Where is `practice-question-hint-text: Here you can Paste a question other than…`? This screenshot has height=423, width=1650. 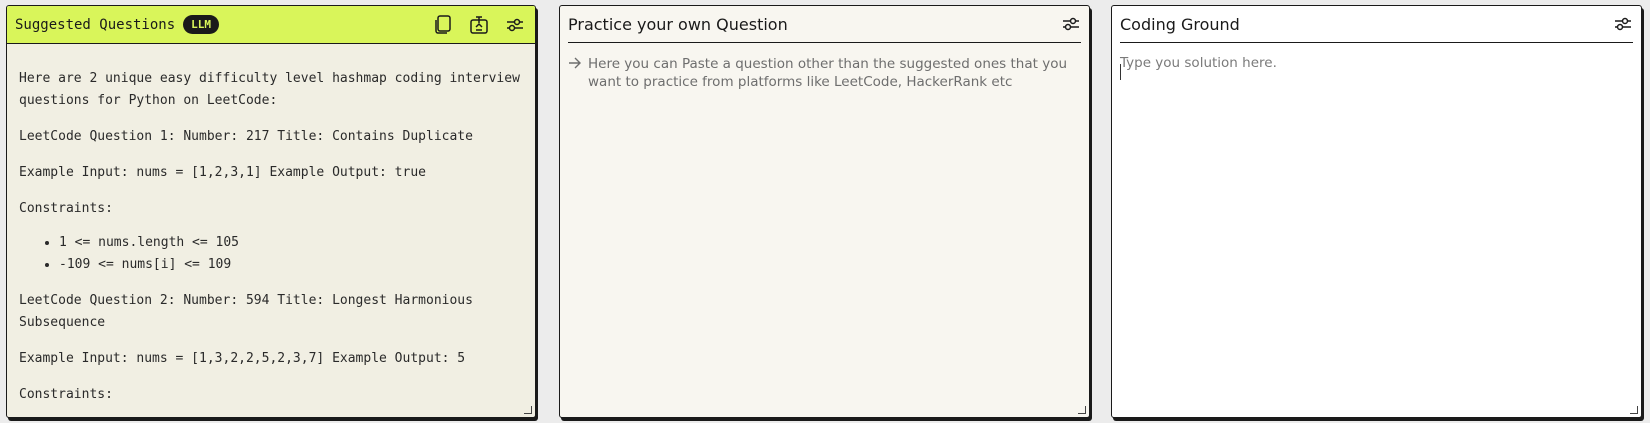 practice-question-hint-text: Here you can Paste a question other than… is located at coordinates (828, 73).